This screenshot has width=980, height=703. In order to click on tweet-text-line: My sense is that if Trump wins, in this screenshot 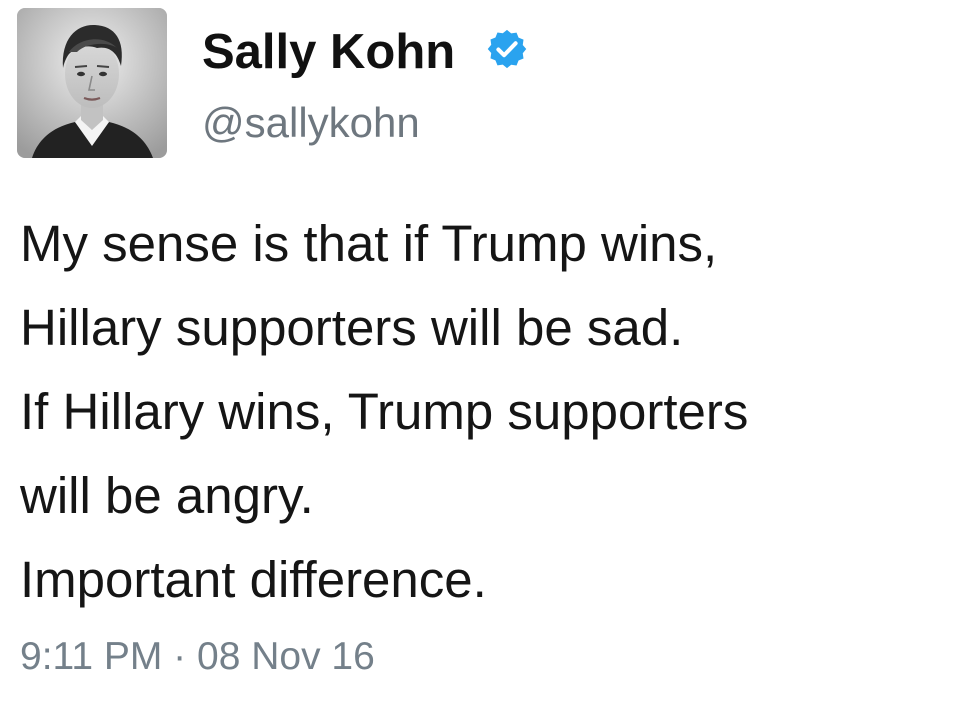, I will do `click(369, 243)`.